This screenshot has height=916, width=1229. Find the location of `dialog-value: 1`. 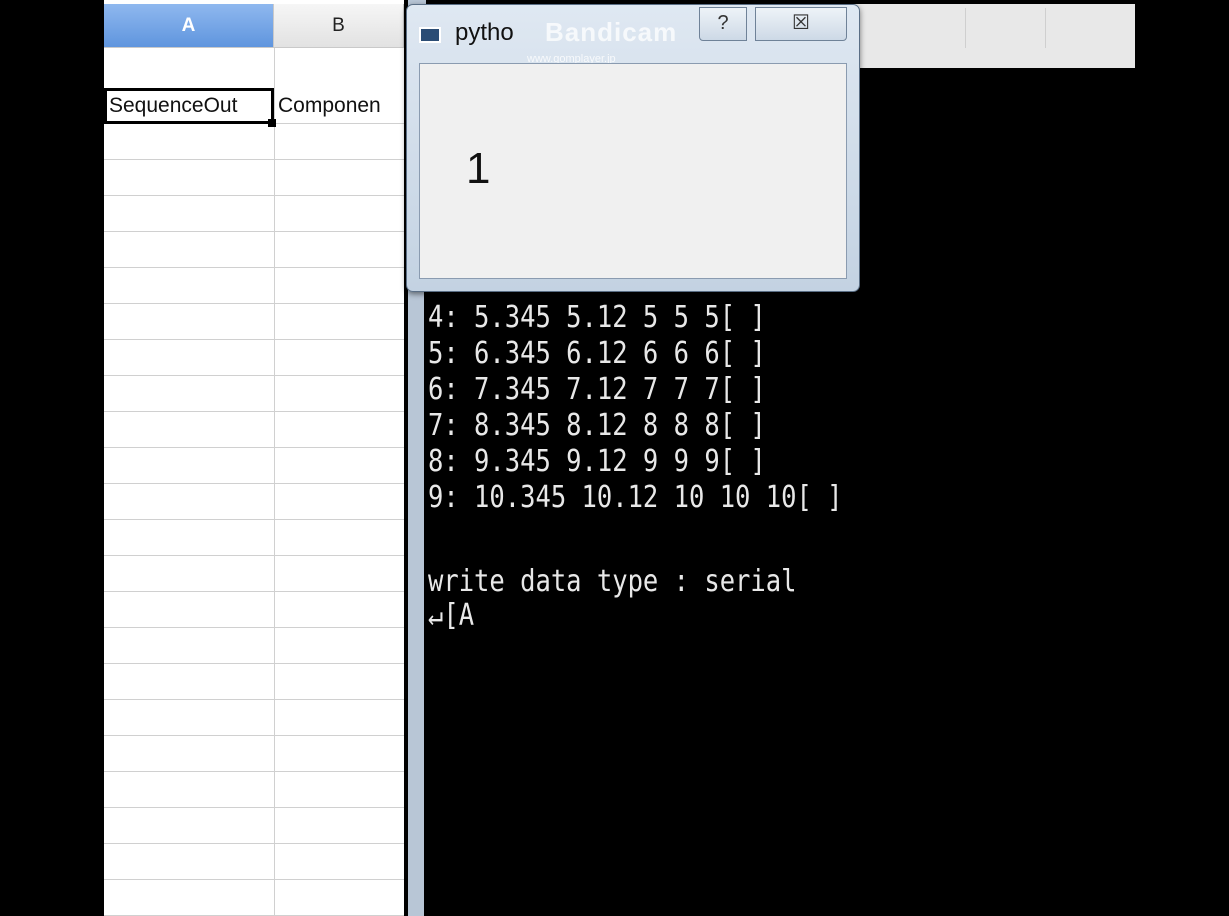

dialog-value: 1 is located at coordinates (478, 168).